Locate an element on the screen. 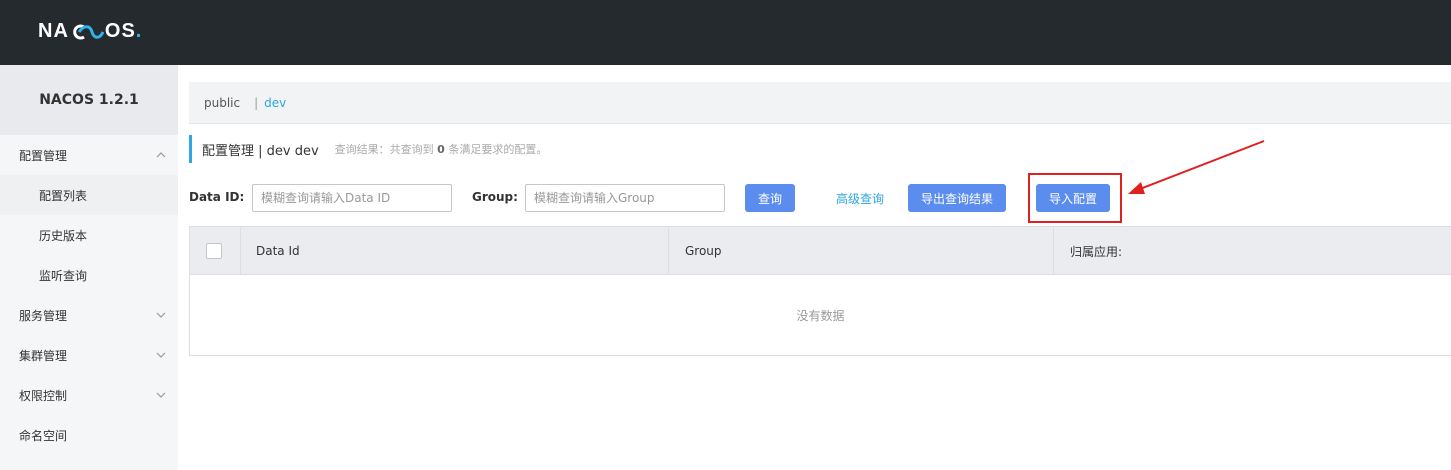  group-input is located at coordinates (625, 198).